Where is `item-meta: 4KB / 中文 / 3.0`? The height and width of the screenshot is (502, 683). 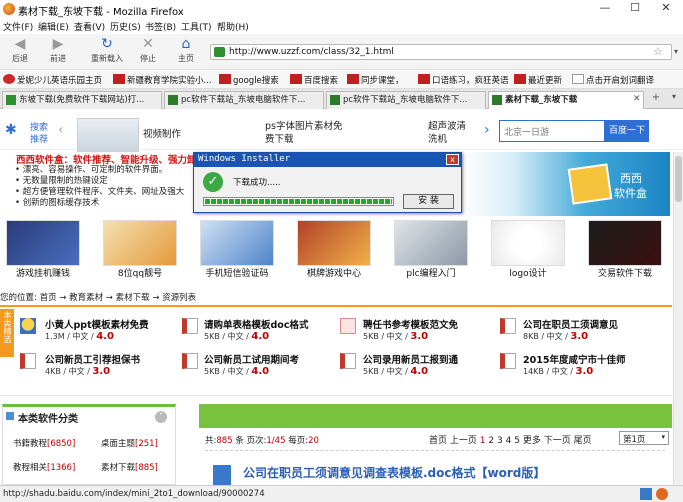
item-meta: 4KB / 中文 / 3.0 is located at coordinates (78, 371).